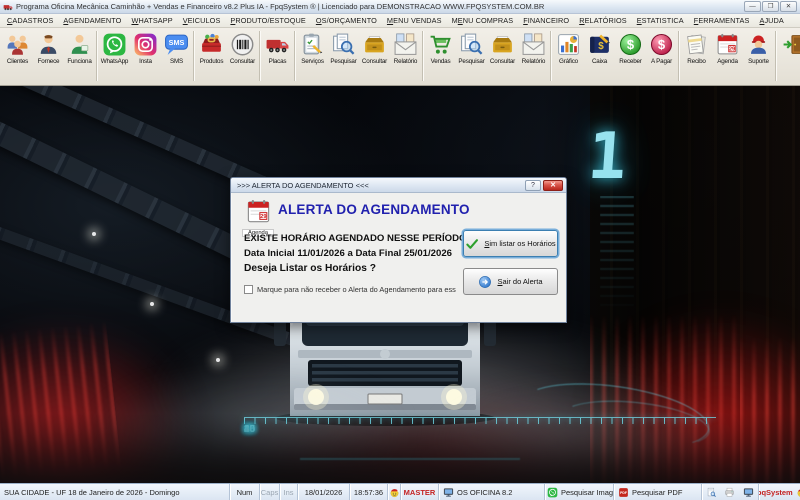 This screenshot has width=800, height=500. I want to click on supplier-icon, so click(48, 44).